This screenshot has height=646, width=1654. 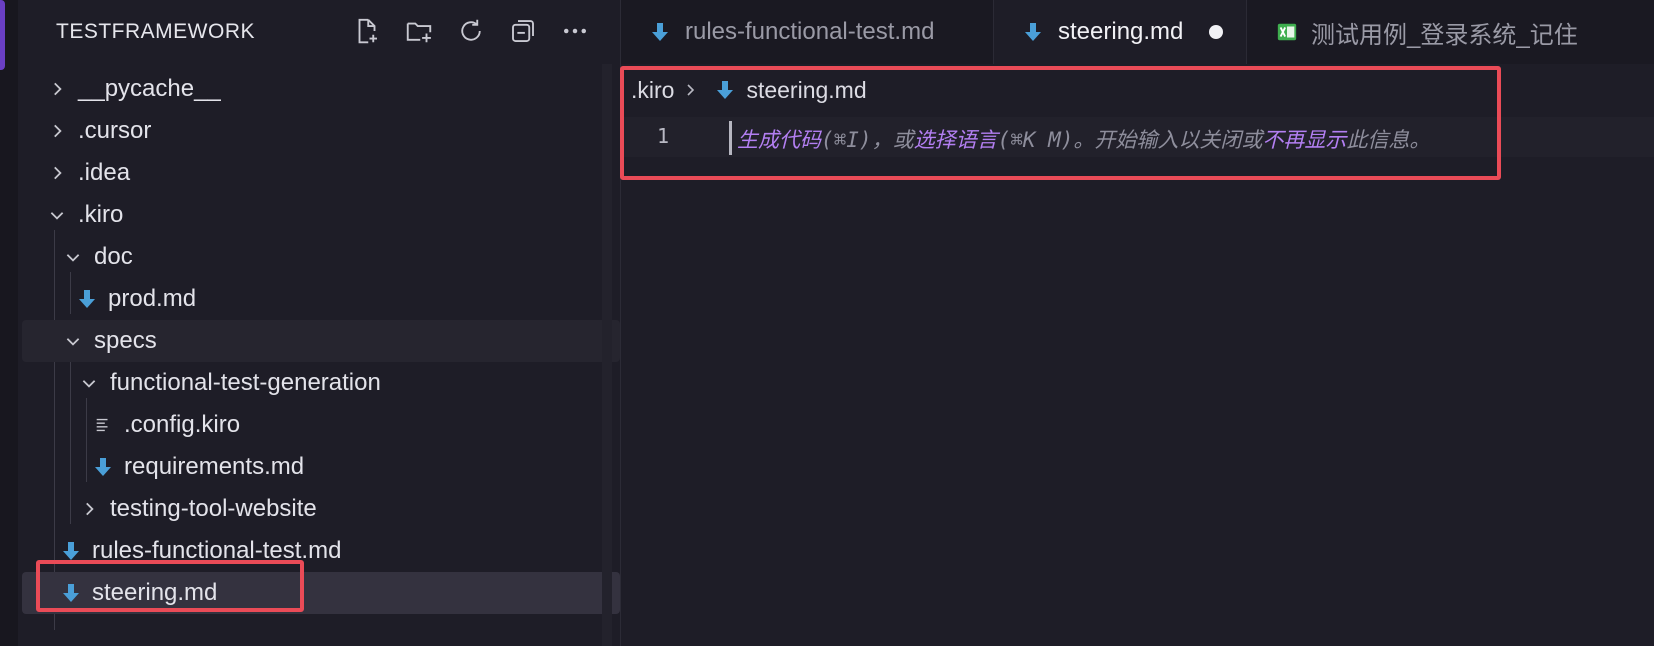 What do you see at coordinates (125, 340) in the screenshot?
I see `tree-item-label: specs` at bounding box center [125, 340].